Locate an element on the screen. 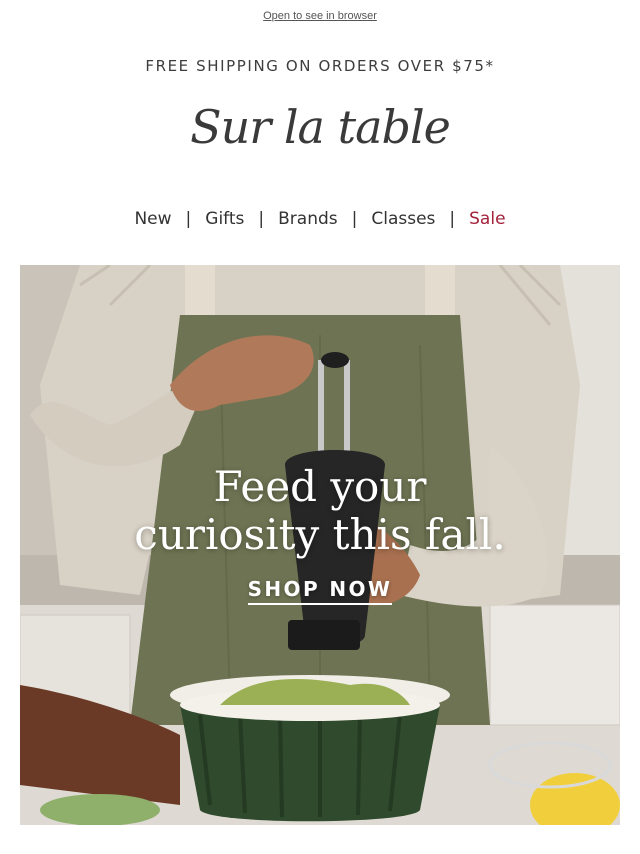 This screenshot has width=640, height=854. nav-item-brands: Brands is located at coordinates (308, 219).